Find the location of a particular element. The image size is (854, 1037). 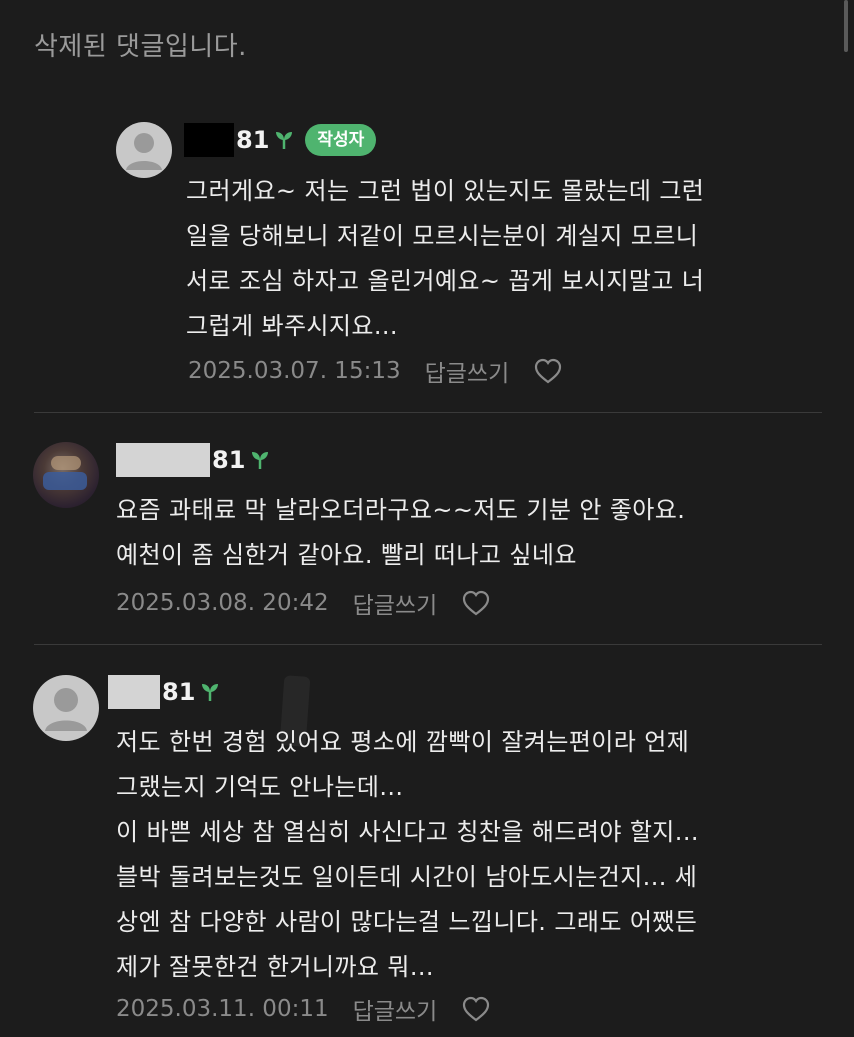

scrollbar is located at coordinates (846, 26).